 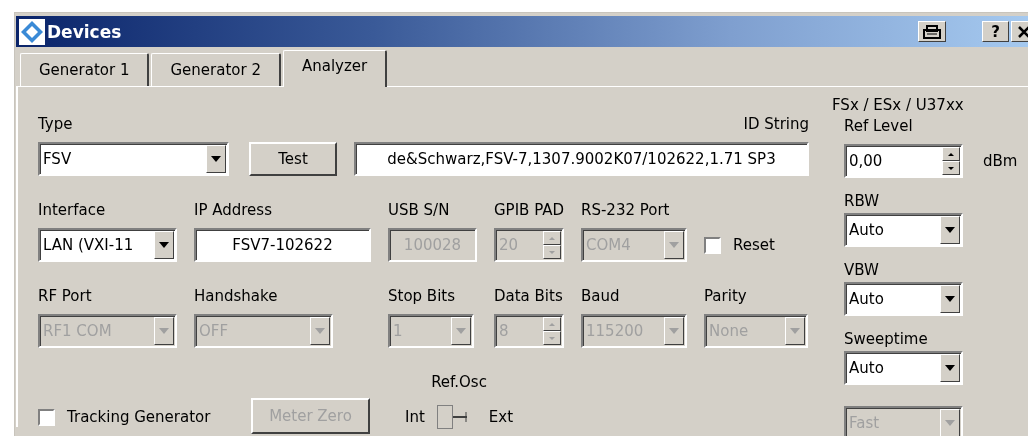 I want to click on field-label: USB S/N, so click(x=419, y=210).